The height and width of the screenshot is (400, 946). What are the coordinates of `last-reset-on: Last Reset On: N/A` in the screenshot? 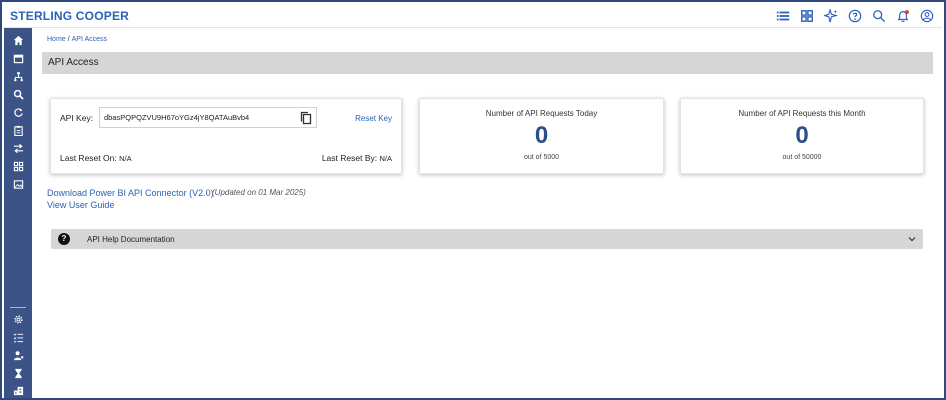 It's located at (96, 158).